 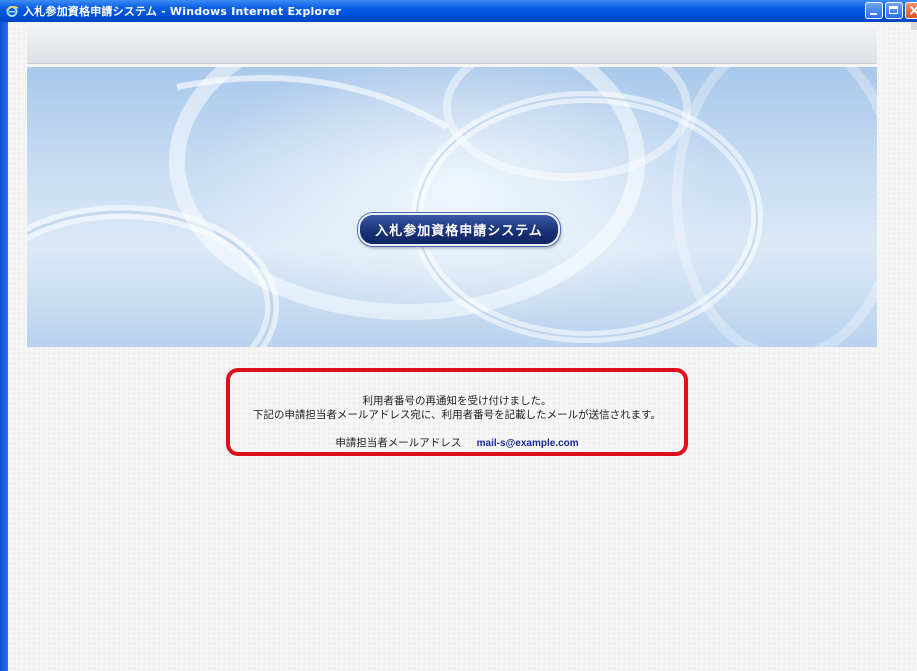 What do you see at coordinates (457, 401) in the screenshot?
I see `confirmation-message-line1: 利用者番号の再通知を受け付けました。` at bounding box center [457, 401].